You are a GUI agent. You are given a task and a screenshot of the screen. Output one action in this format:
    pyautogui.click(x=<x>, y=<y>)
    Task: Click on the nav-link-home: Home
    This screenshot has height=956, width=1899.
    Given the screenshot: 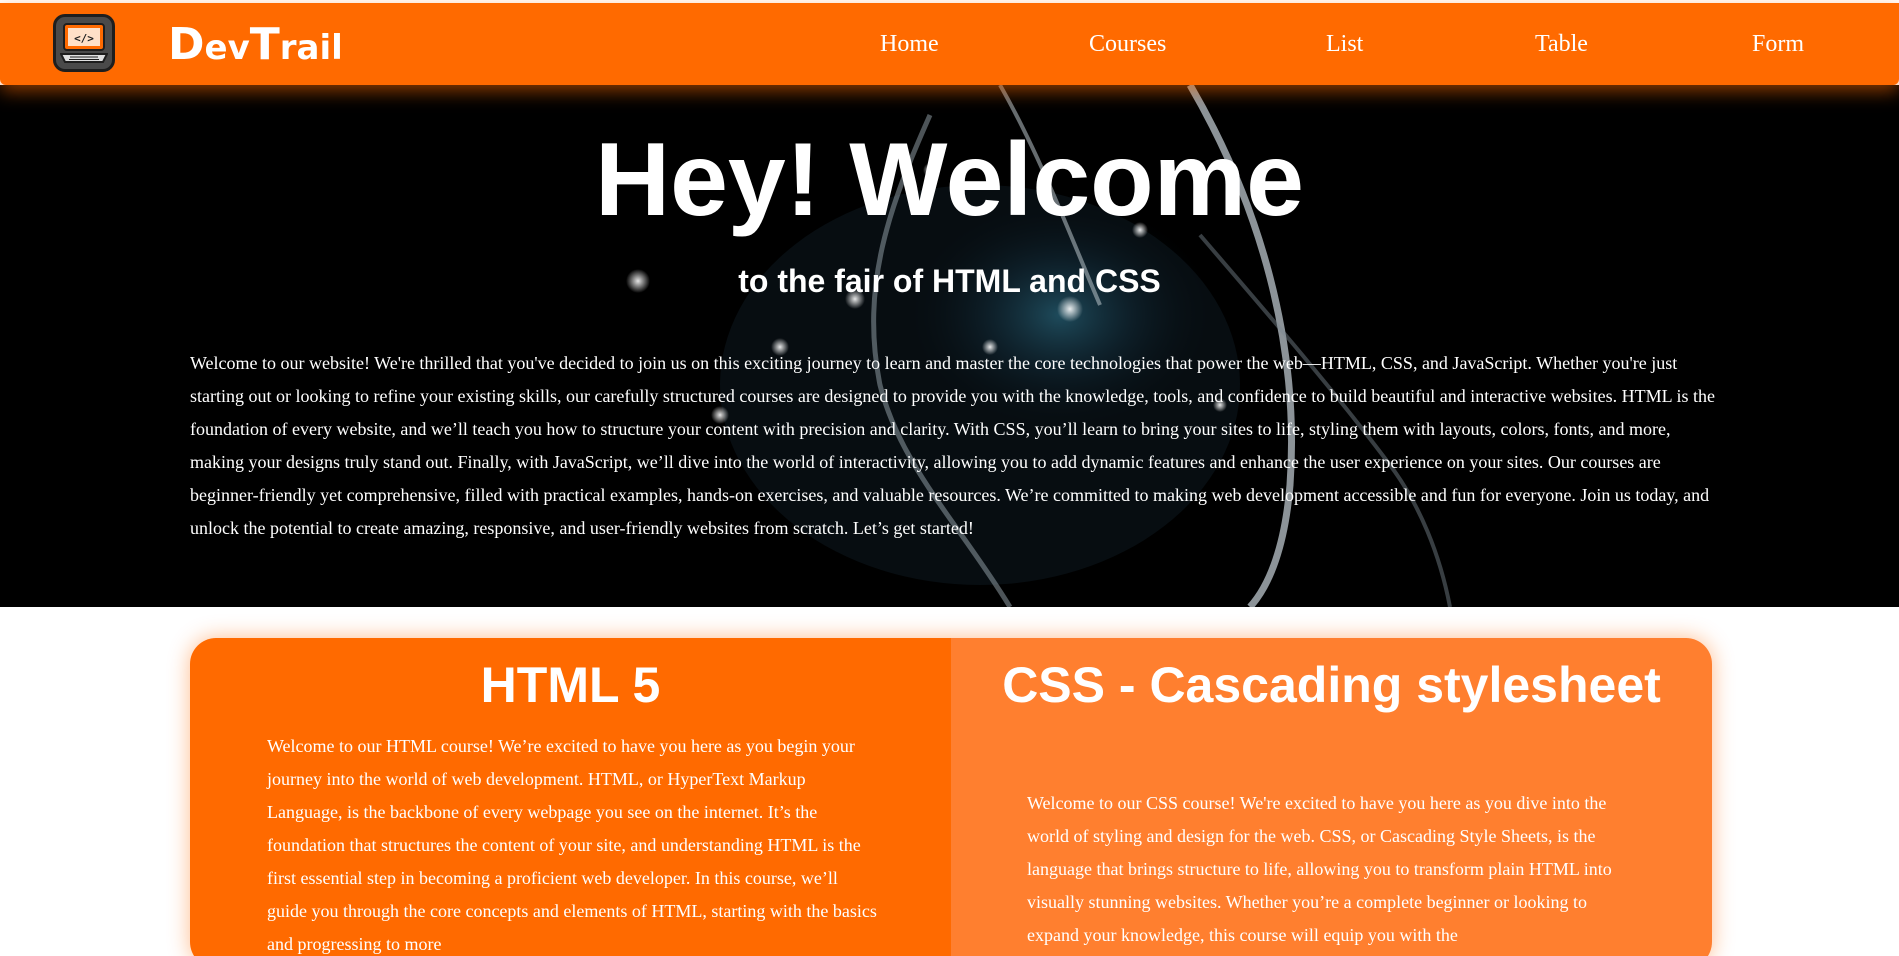 What is the action you would take?
    pyautogui.click(x=909, y=44)
    